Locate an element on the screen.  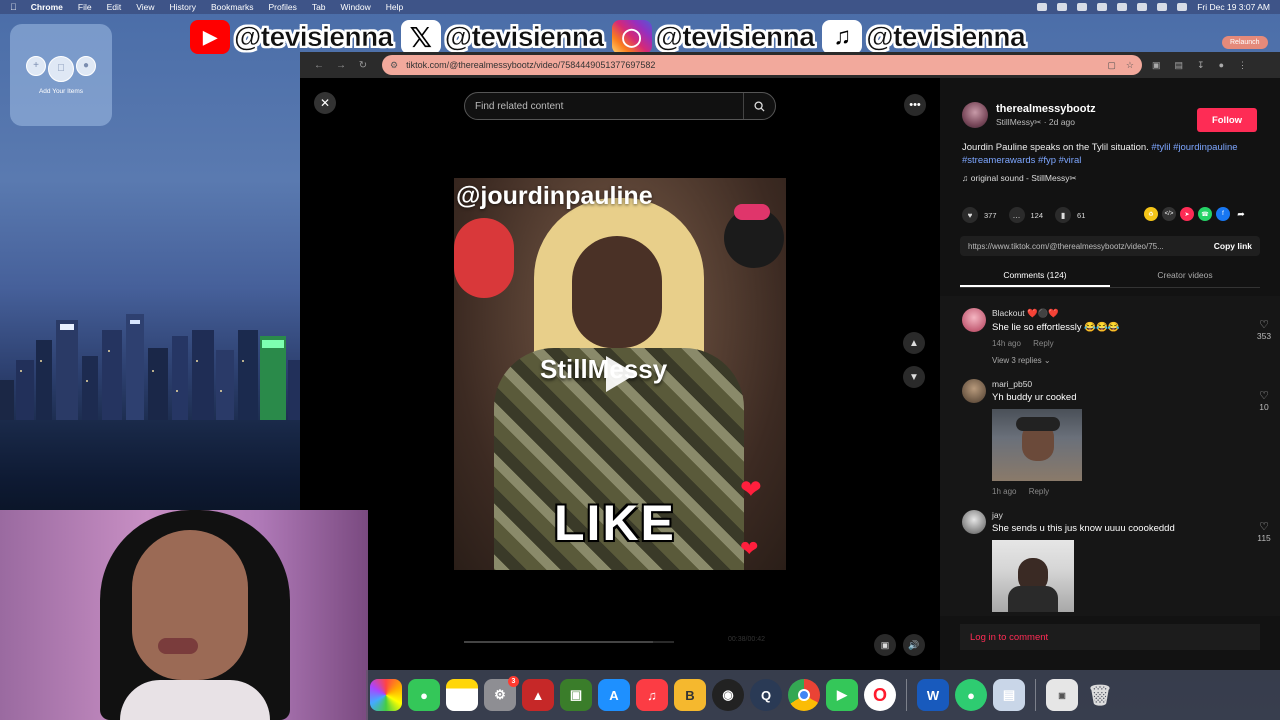
video-progress-bar is located at coordinates (569, 642).